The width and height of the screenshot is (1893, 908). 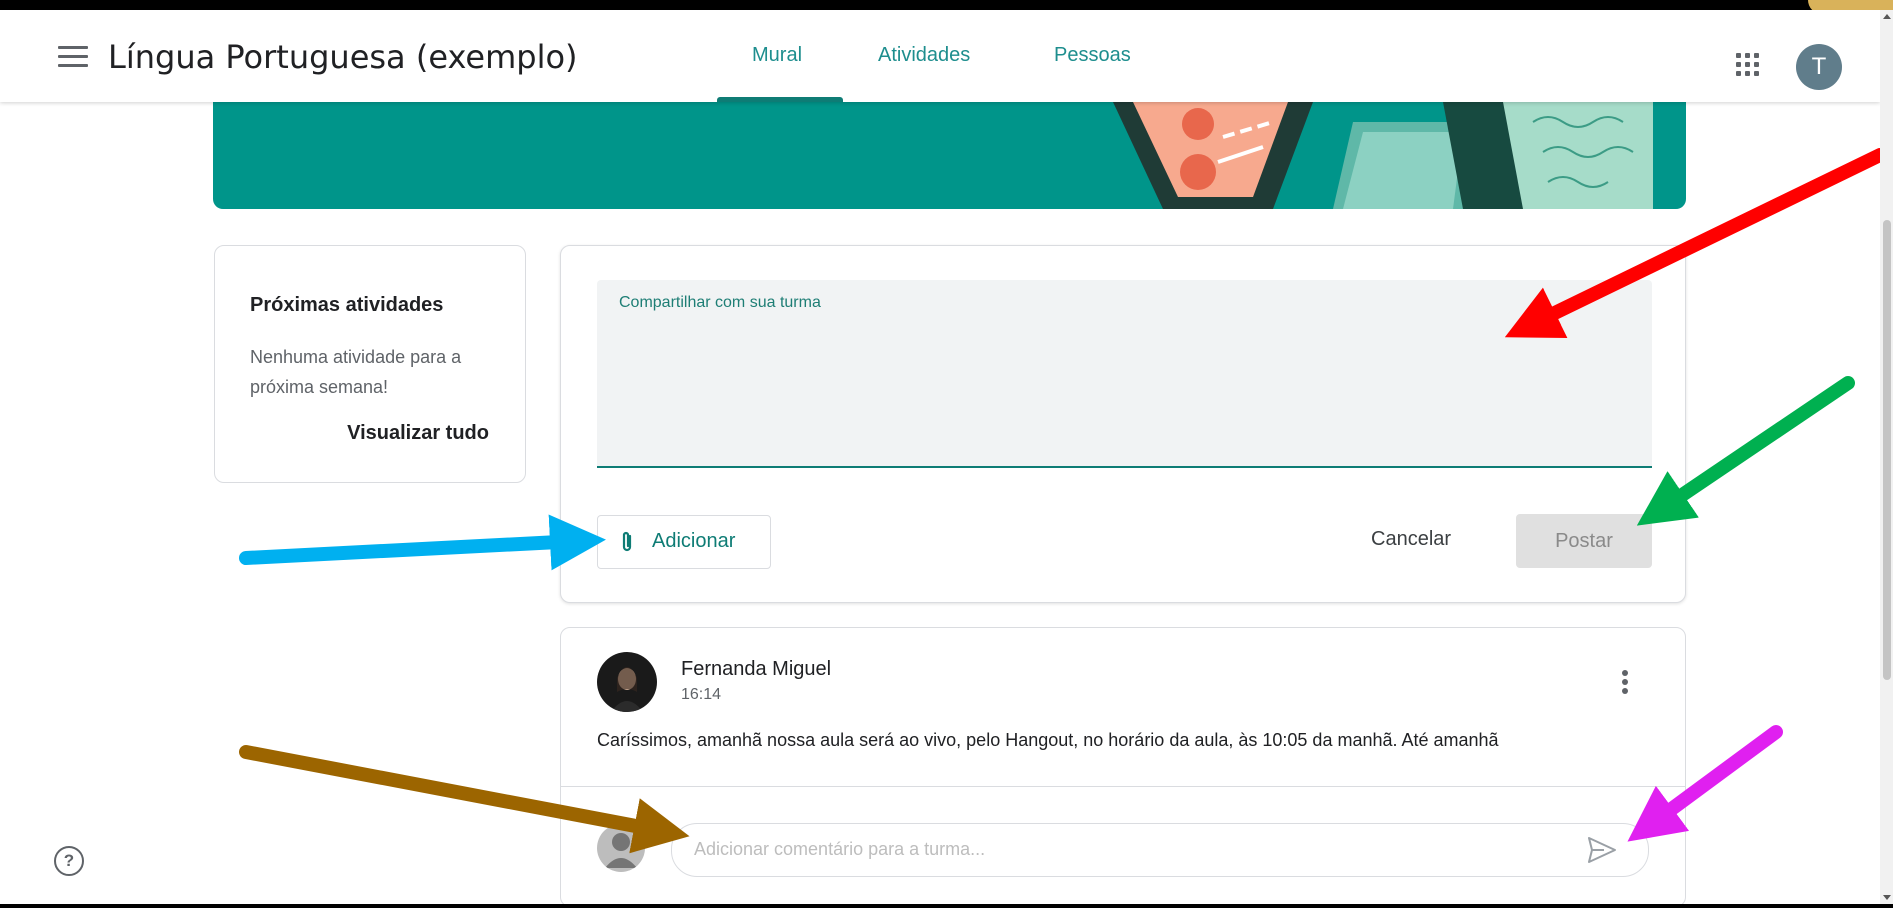 I want to click on paperclip-icon, so click(x=627, y=541).